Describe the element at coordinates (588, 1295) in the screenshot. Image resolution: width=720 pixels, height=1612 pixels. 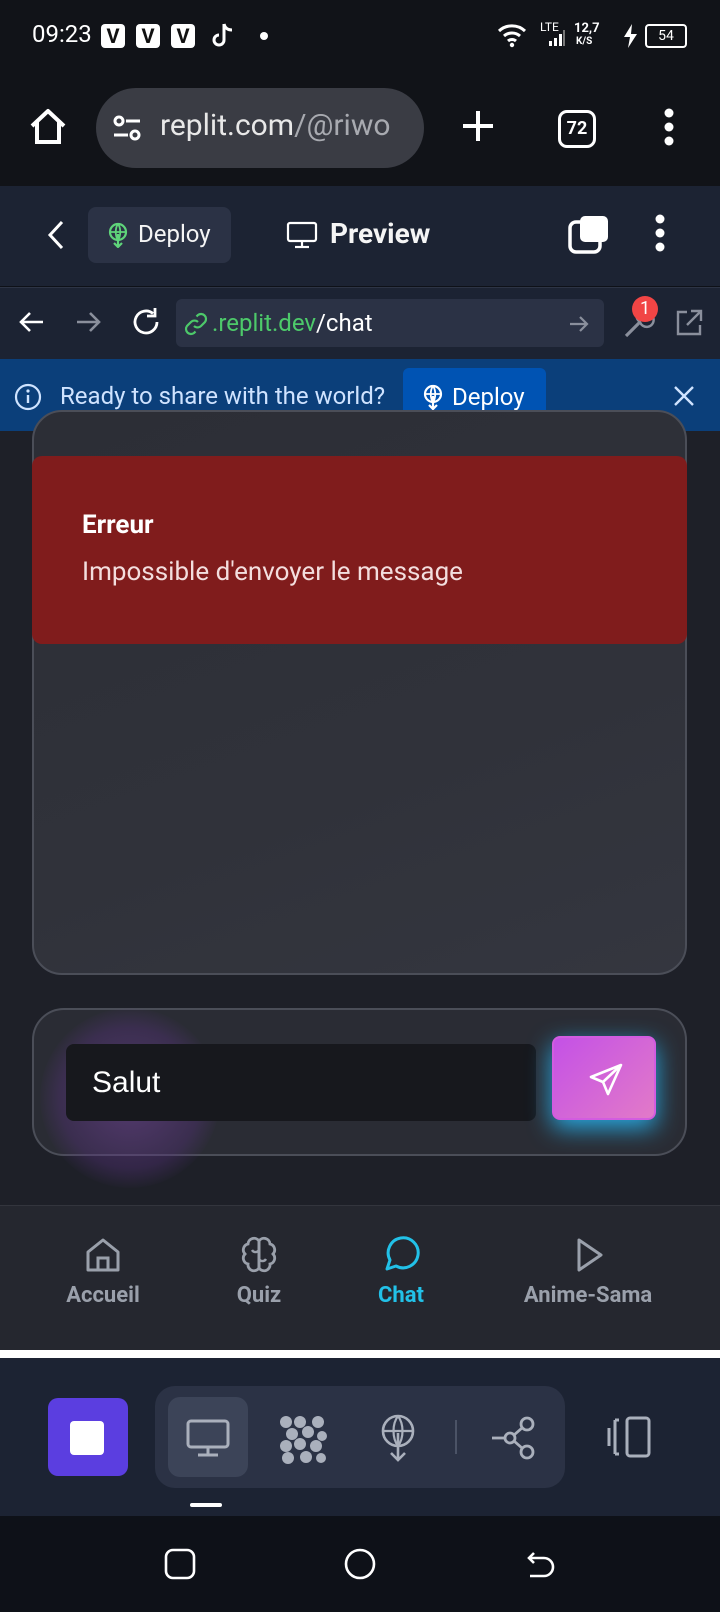
I see `nav-label: Anime-Sama` at that location.